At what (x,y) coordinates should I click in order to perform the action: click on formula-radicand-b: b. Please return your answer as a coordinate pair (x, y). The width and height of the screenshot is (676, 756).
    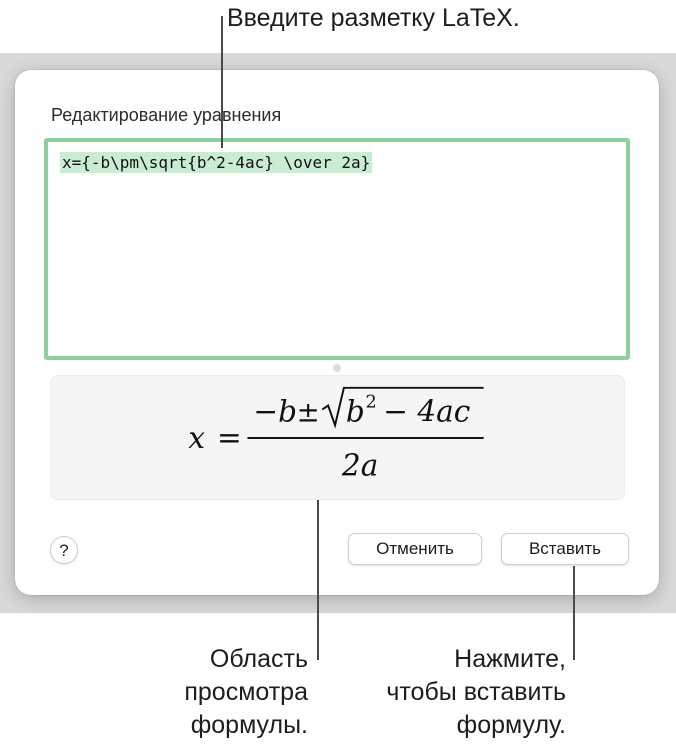
    Looking at the image, I should click on (355, 411).